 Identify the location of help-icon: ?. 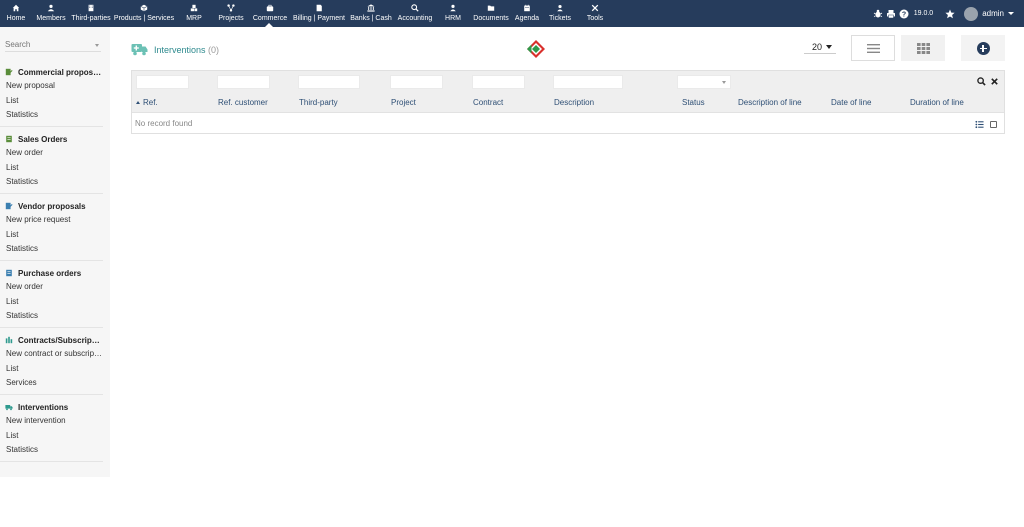
(904, 14).